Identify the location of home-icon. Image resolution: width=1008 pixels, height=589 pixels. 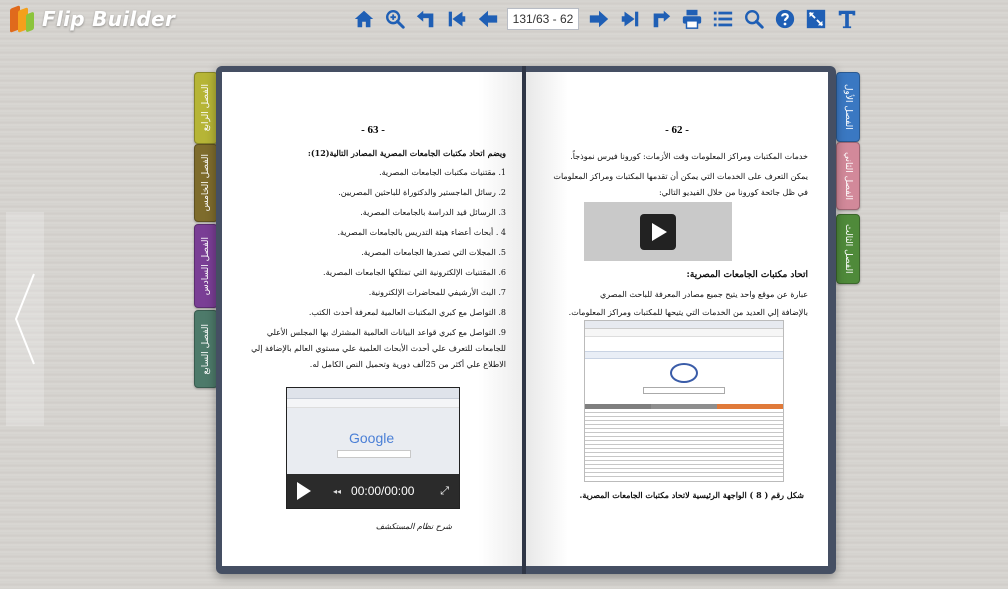
(364, 19).